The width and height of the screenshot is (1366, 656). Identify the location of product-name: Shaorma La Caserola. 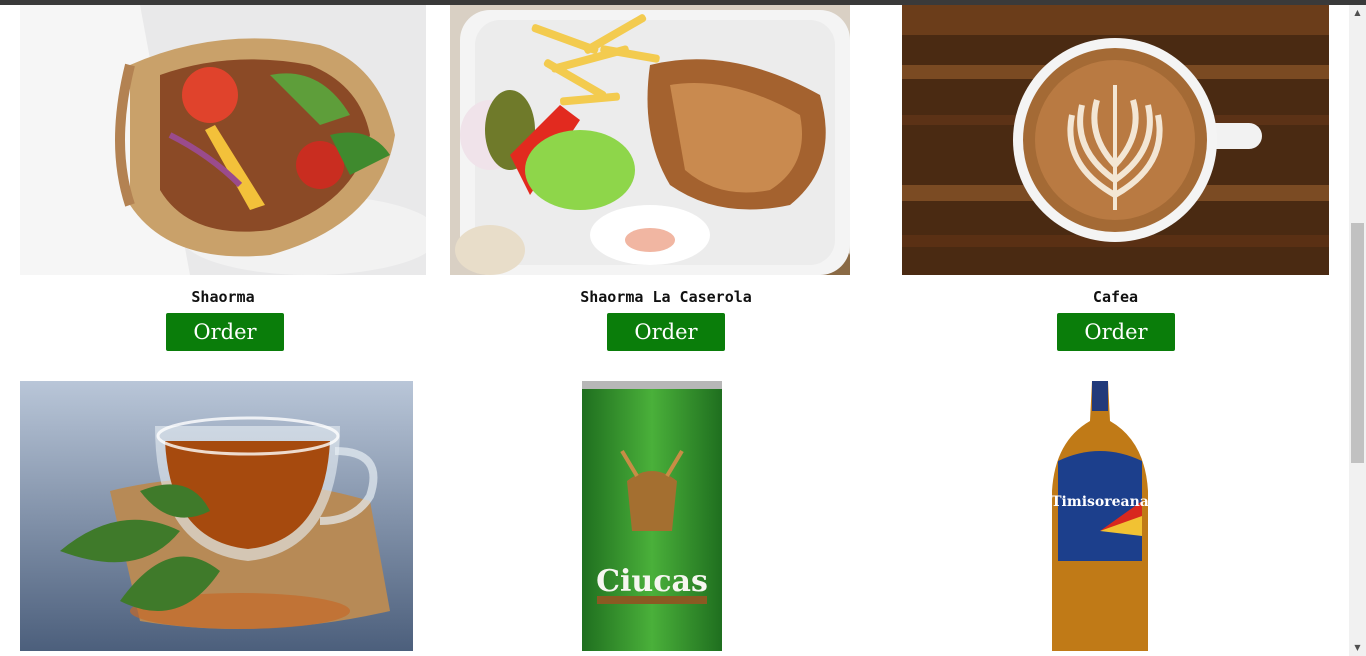
(666, 297).